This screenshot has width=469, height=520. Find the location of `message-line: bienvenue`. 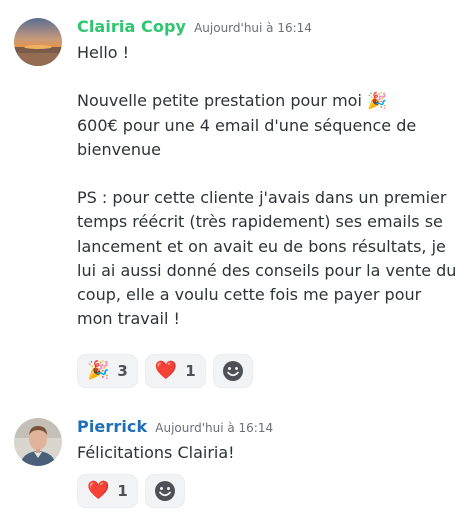

message-line: bienvenue is located at coordinates (119, 149).